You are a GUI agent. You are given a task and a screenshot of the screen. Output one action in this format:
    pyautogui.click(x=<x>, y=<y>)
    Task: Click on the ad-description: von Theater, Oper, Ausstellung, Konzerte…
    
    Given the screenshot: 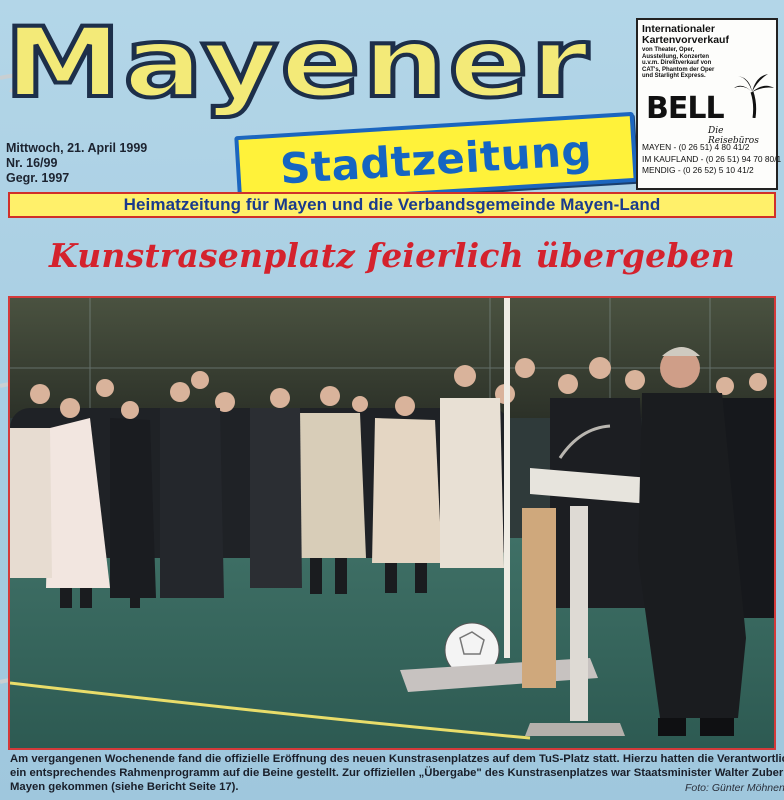 What is the action you would take?
    pyautogui.click(x=678, y=63)
    